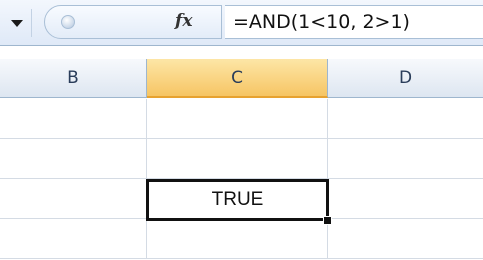 The height and width of the screenshot is (260, 483). I want to click on fill-handle, so click(327, 220).